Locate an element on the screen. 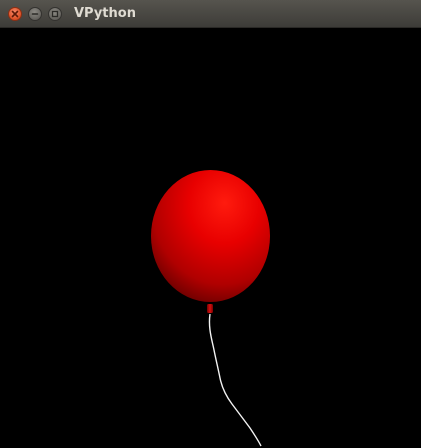 This screenshot has height=448, width=421. close-button is located at coordinates (15, 14).